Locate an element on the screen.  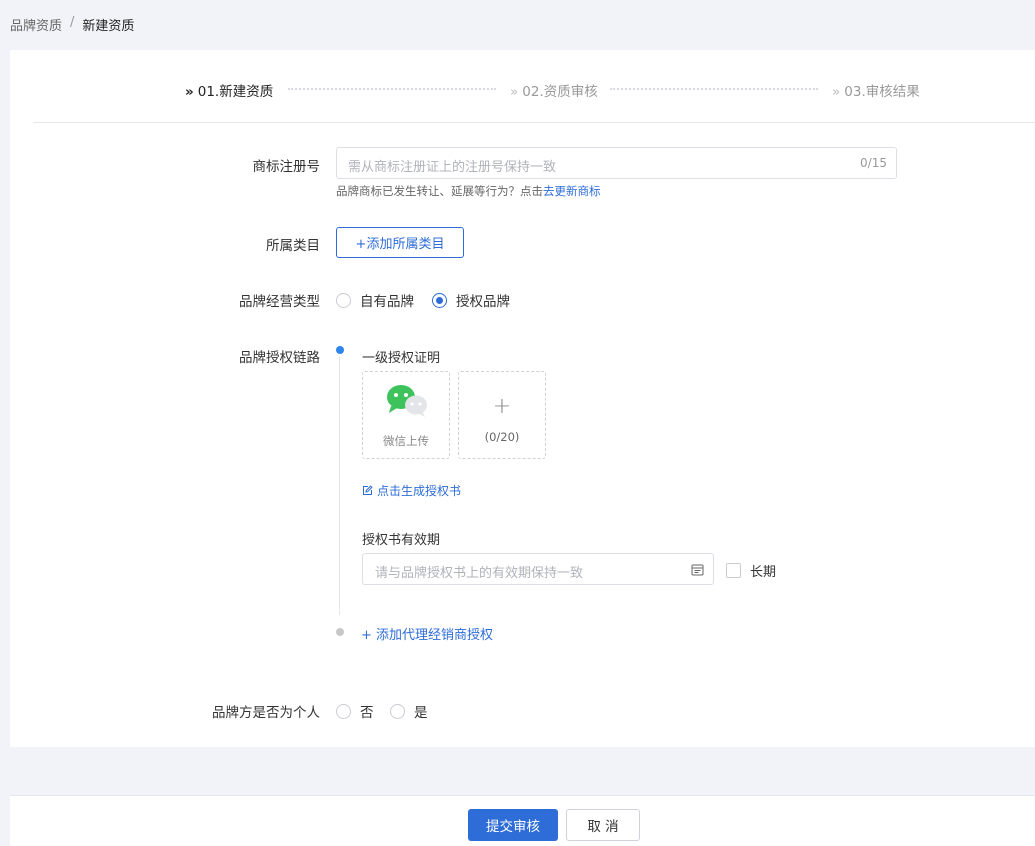
category-label: 所属类目 is located at coordinates (293, 246).